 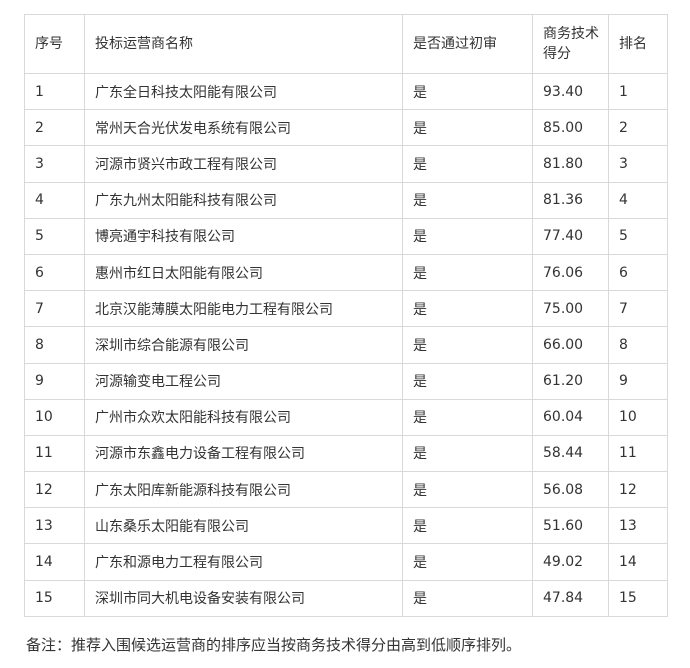 I want to click on cell-company-name: 山东桑乐太阳能有限公司, so click(x=243, y=526).